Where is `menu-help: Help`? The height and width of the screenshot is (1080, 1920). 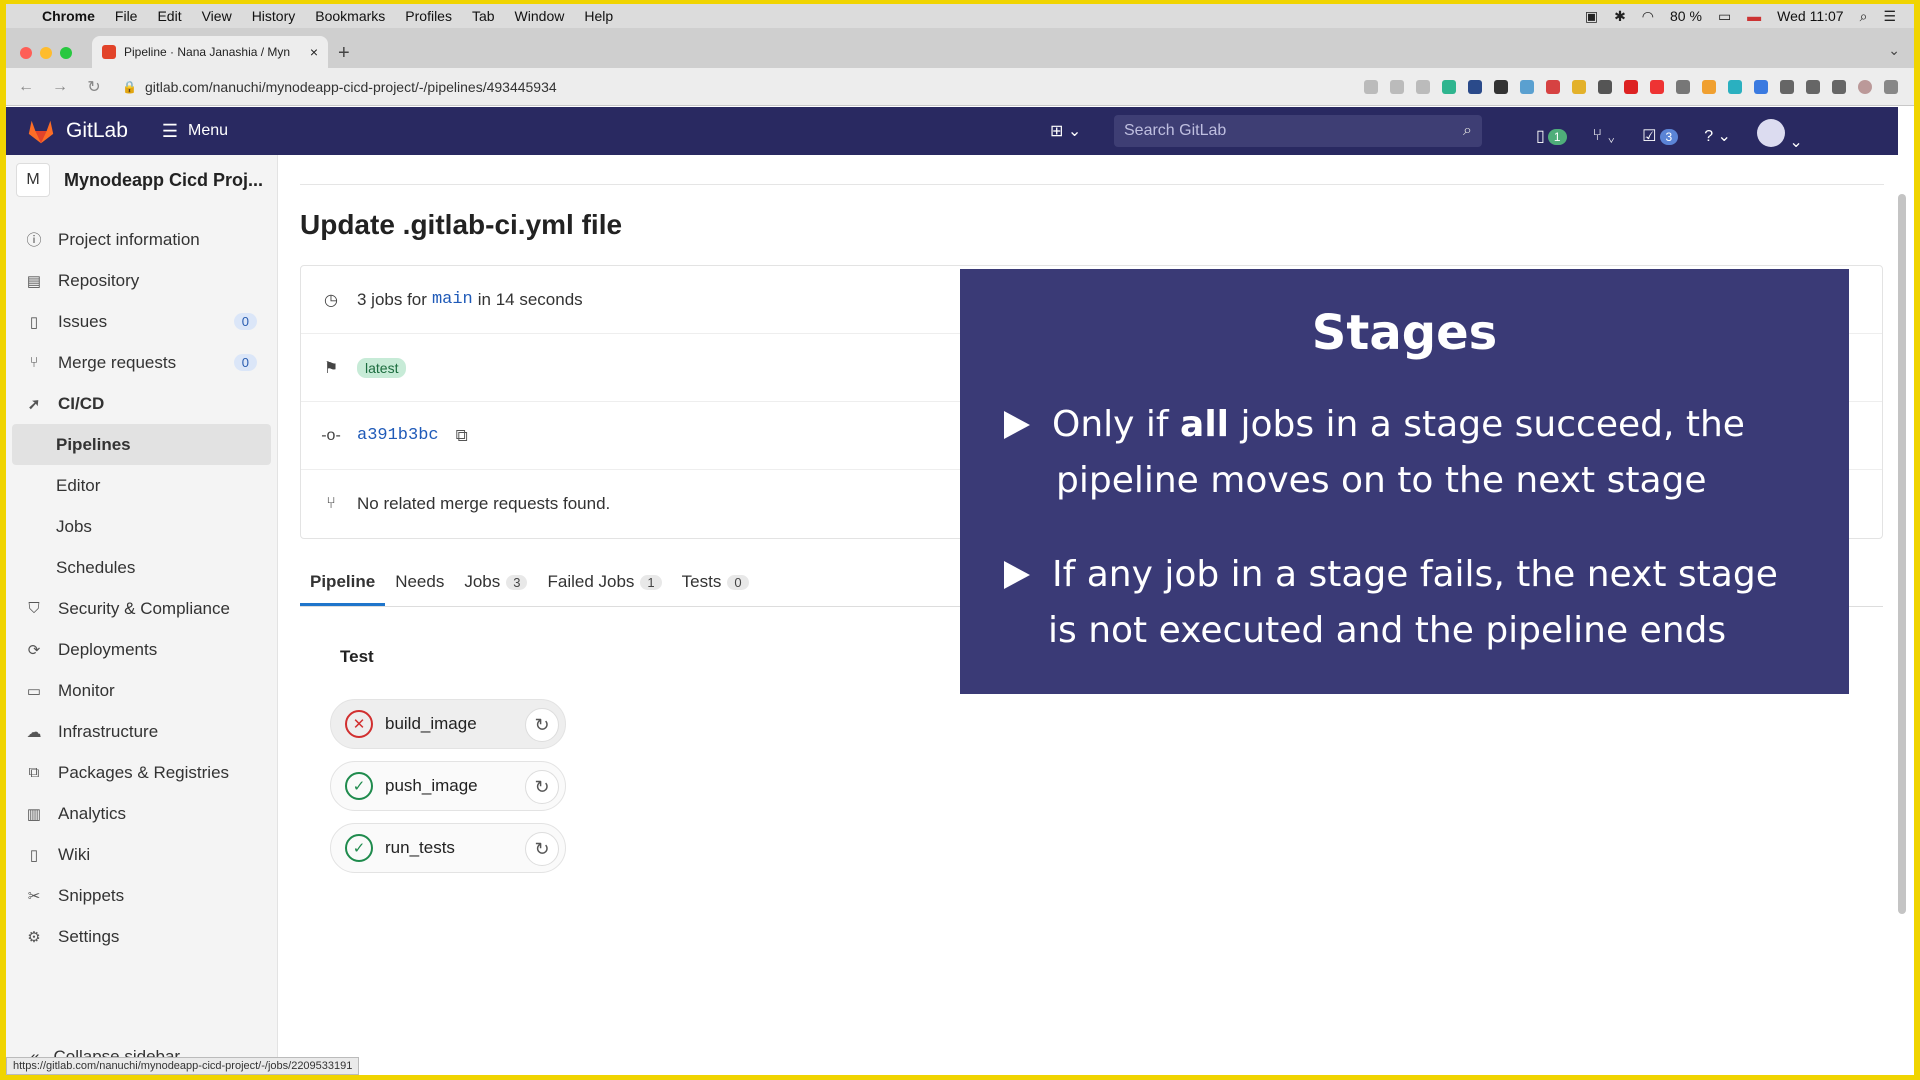 menu-help: Help is located at coordinates (598, 16).